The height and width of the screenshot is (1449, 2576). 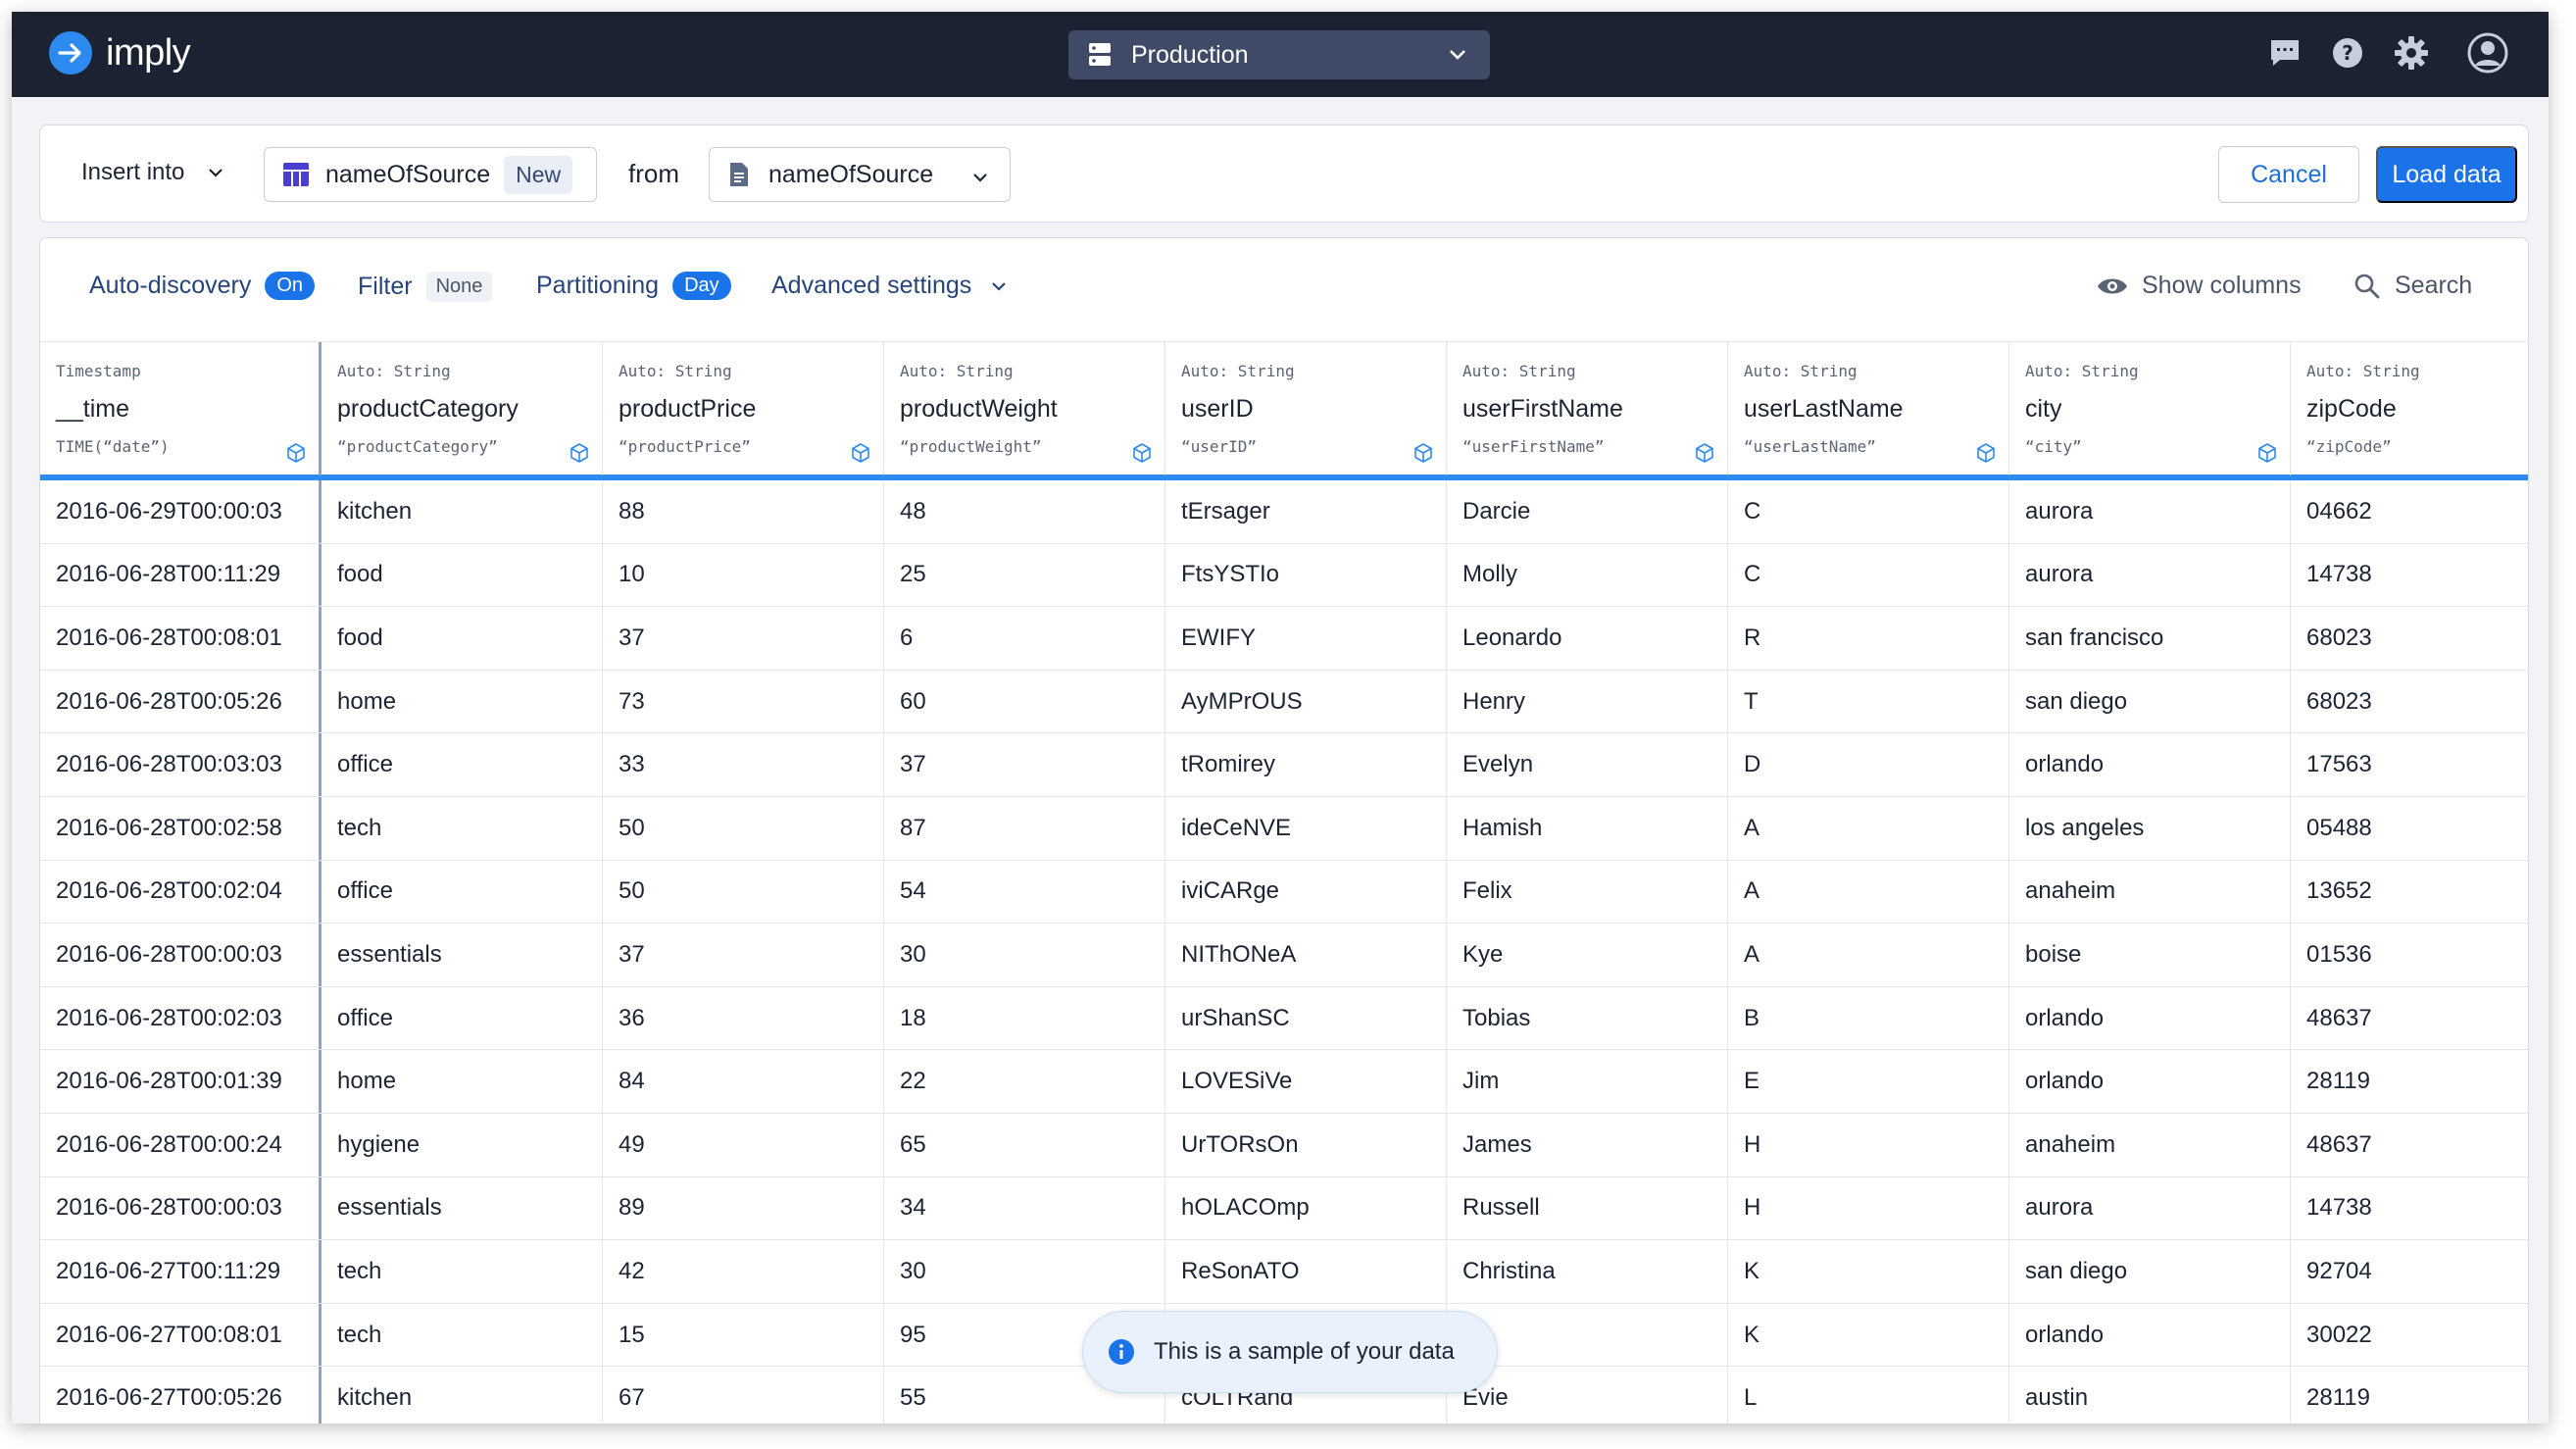 What do you see at coordinates (2446, 175) in the screenshot?
I see `load-data-button: Load data` at bounding box center [2446, 175].